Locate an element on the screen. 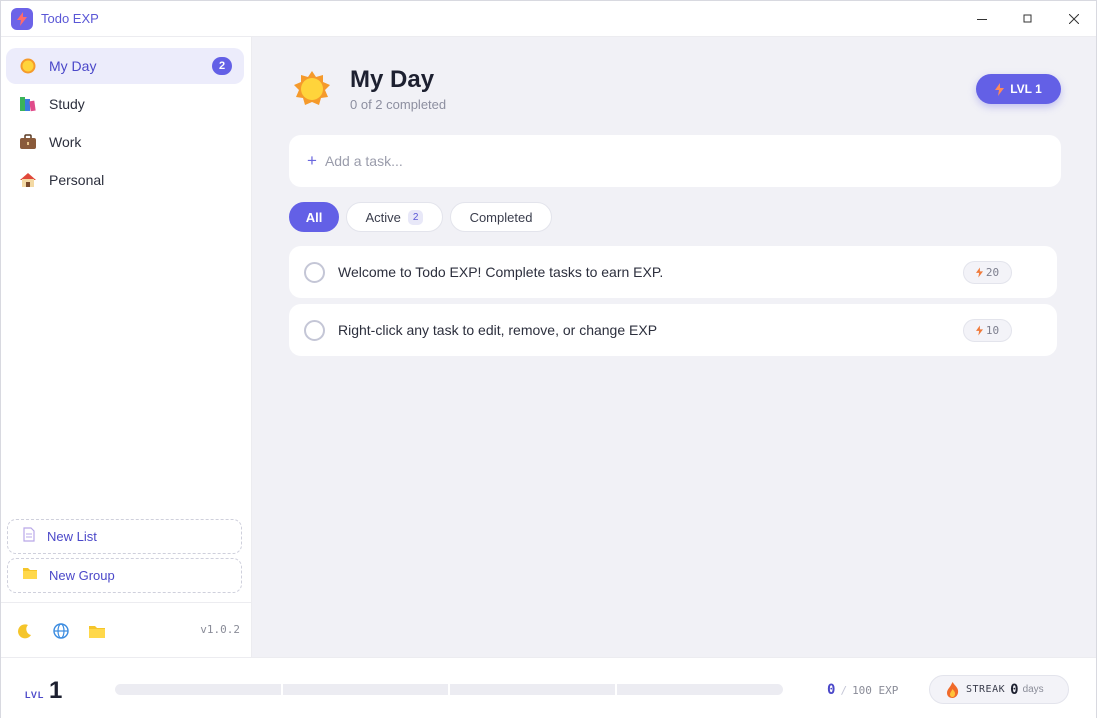 The image size is (1097, 718). streak-unit: days is located at coordinates (1033, 689).